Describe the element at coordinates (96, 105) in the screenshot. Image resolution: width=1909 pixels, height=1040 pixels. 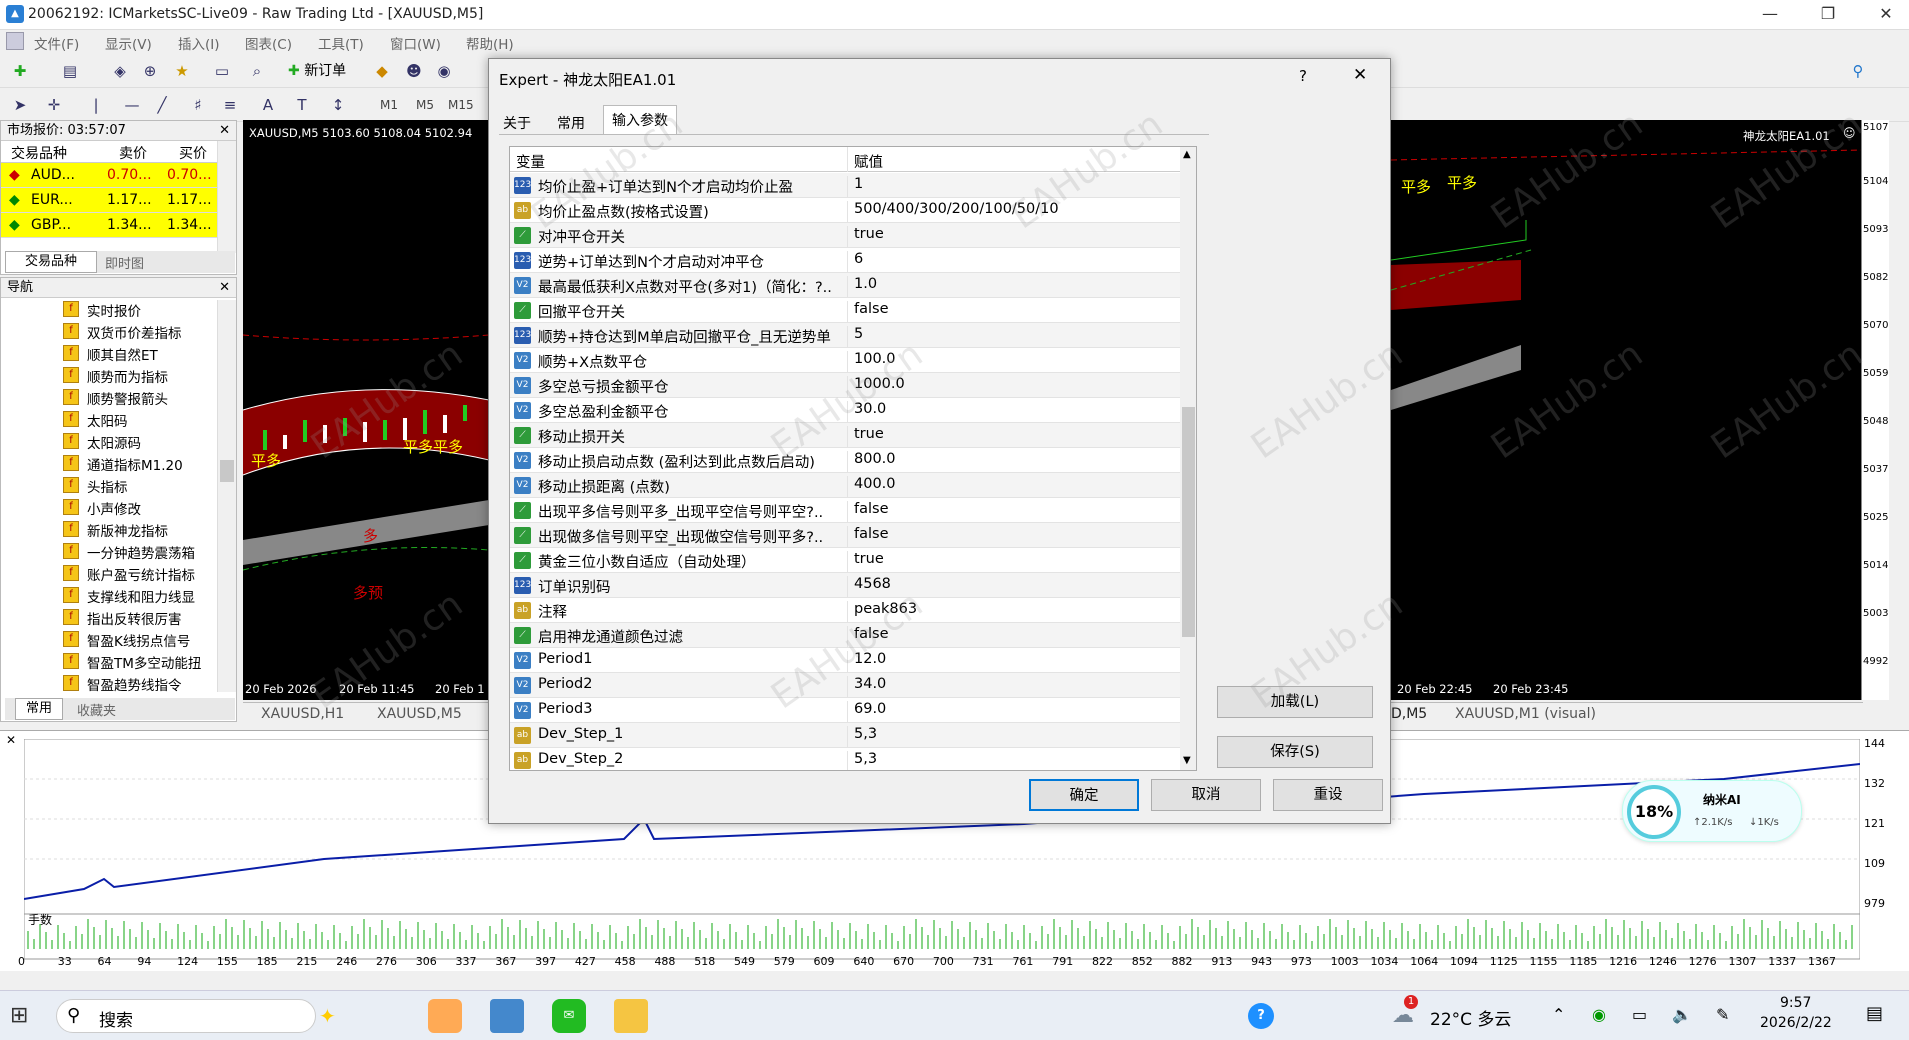
I see `vertical-line-icon: |` at that location.